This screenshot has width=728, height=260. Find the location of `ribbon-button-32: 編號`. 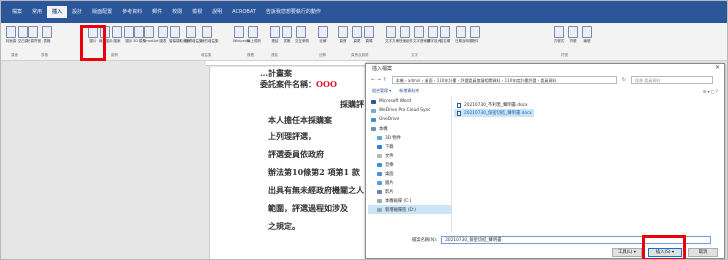

ribbon-button-32: 編號 is located at coordinates (587, 35).